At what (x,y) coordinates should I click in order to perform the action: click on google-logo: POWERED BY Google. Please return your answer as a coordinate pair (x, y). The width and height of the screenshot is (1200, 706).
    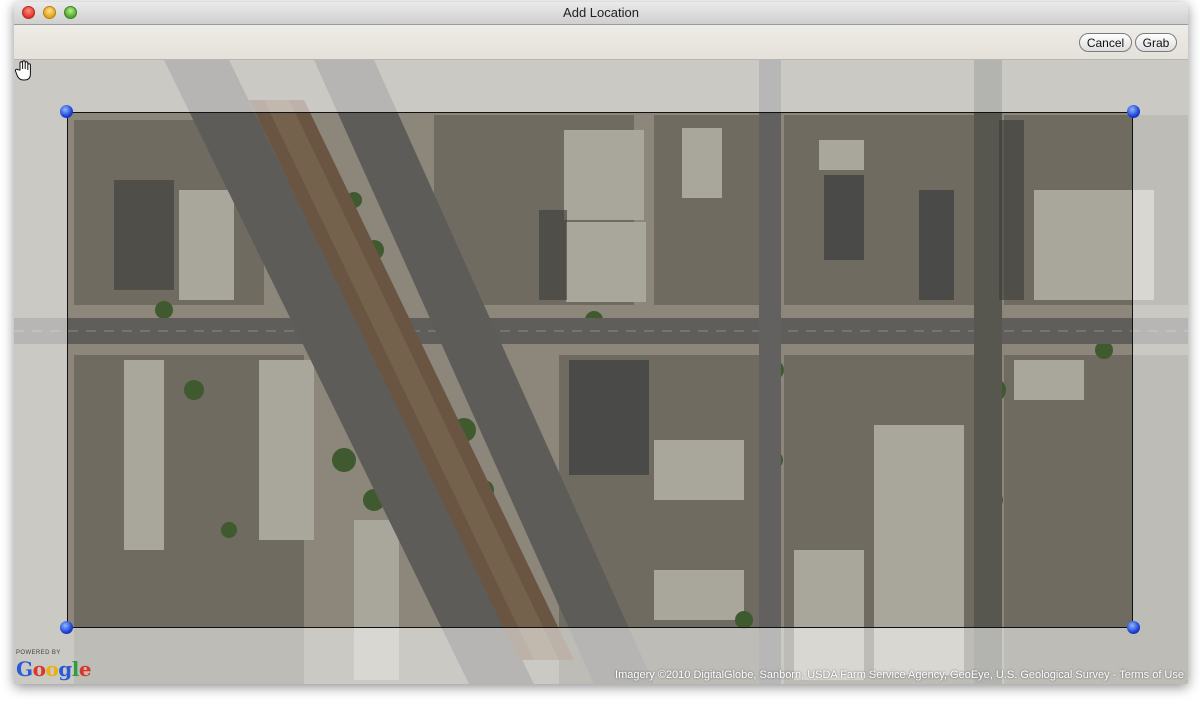
    Looking at the image, I should click on (54, 665).